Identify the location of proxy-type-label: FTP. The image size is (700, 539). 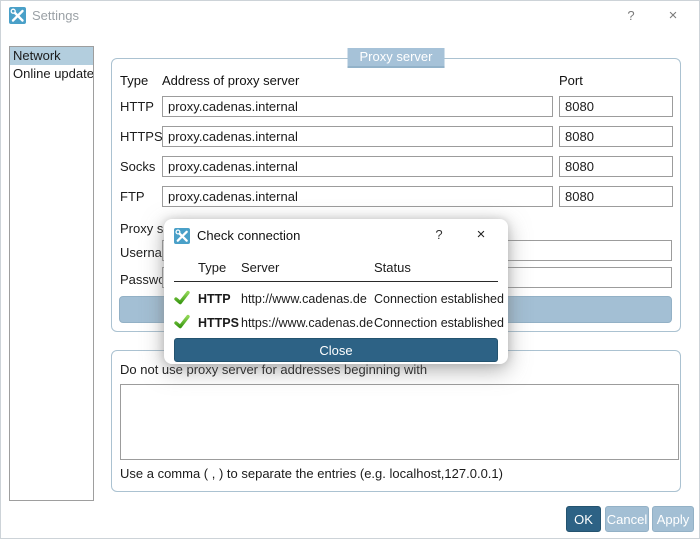
(132, 196).